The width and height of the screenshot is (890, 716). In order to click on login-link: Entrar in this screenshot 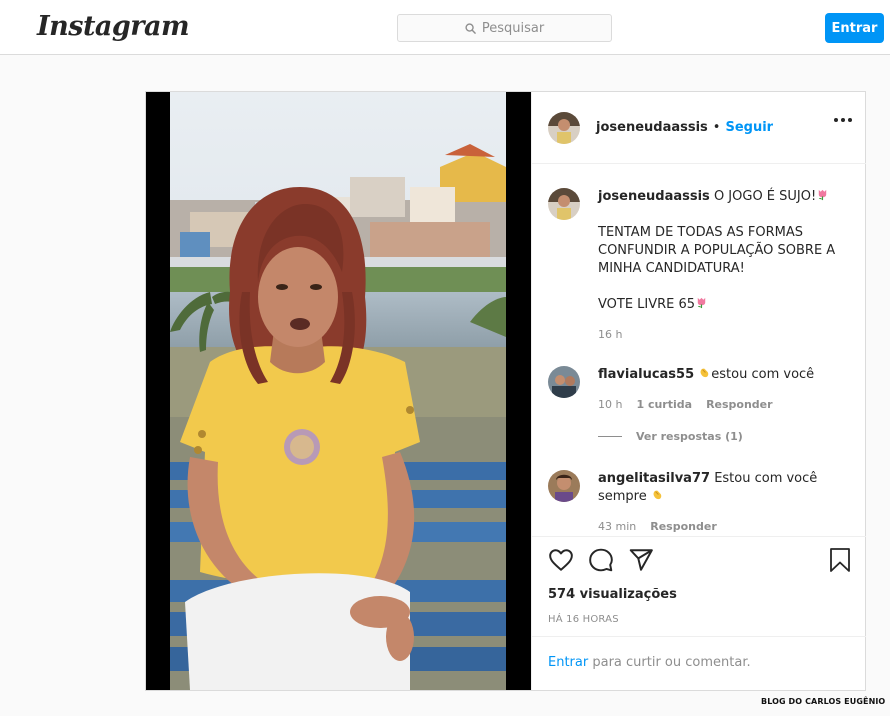, I will do `click(568, 662)`.